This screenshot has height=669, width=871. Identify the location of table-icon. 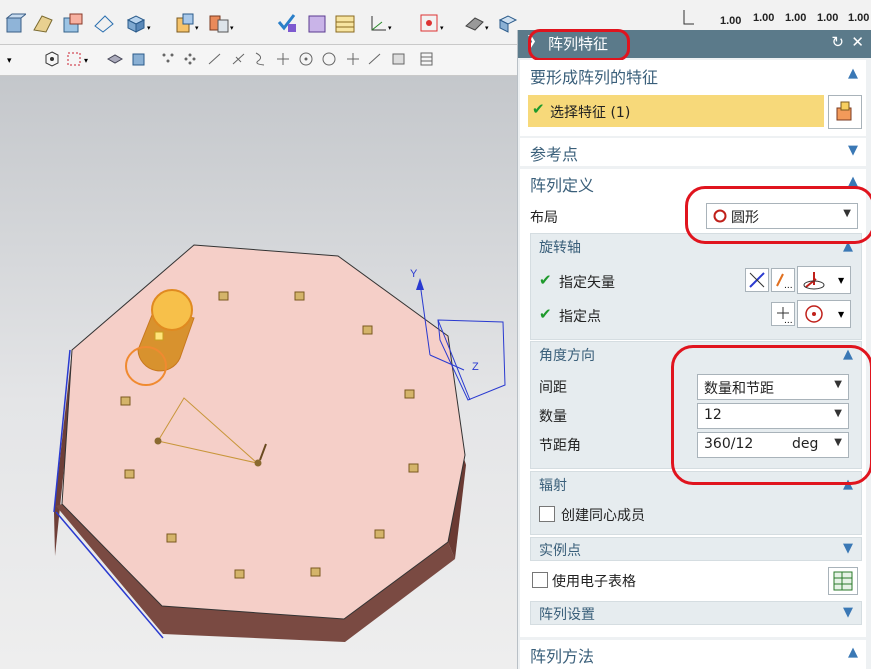
(345, 23).